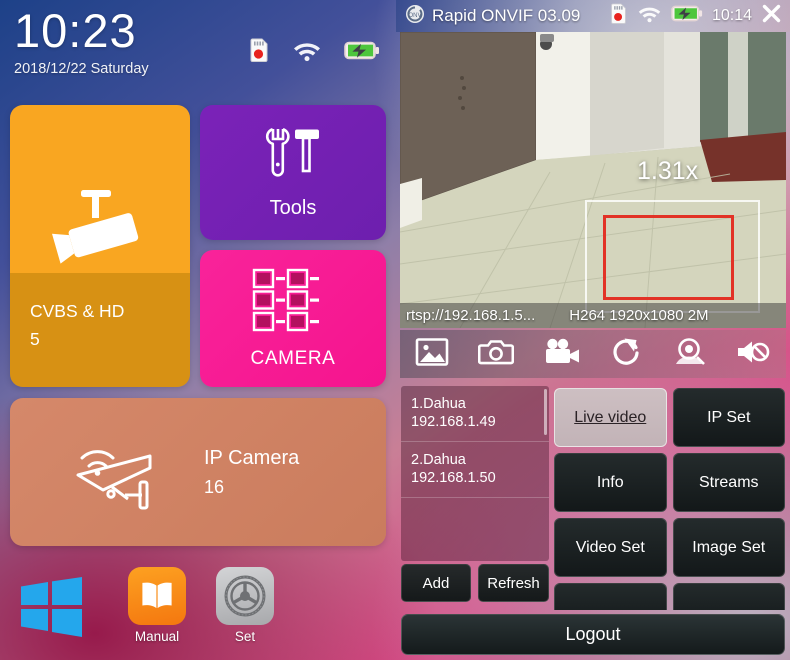  Describe the element at coordinates (728, 417) in the screenshot. I see `button-ip-set: IP Set` at that location.